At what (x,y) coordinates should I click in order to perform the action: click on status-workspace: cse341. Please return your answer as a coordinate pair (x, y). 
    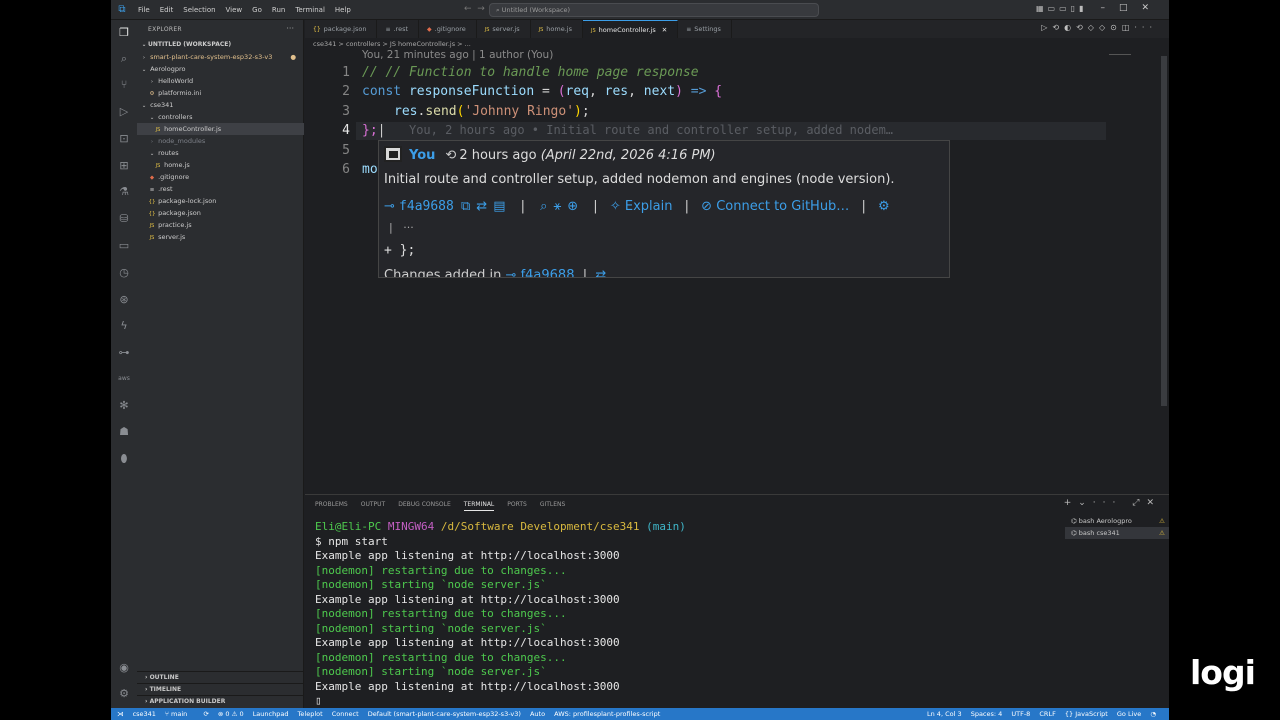
    Looking at the image, I should click on (144, 714).